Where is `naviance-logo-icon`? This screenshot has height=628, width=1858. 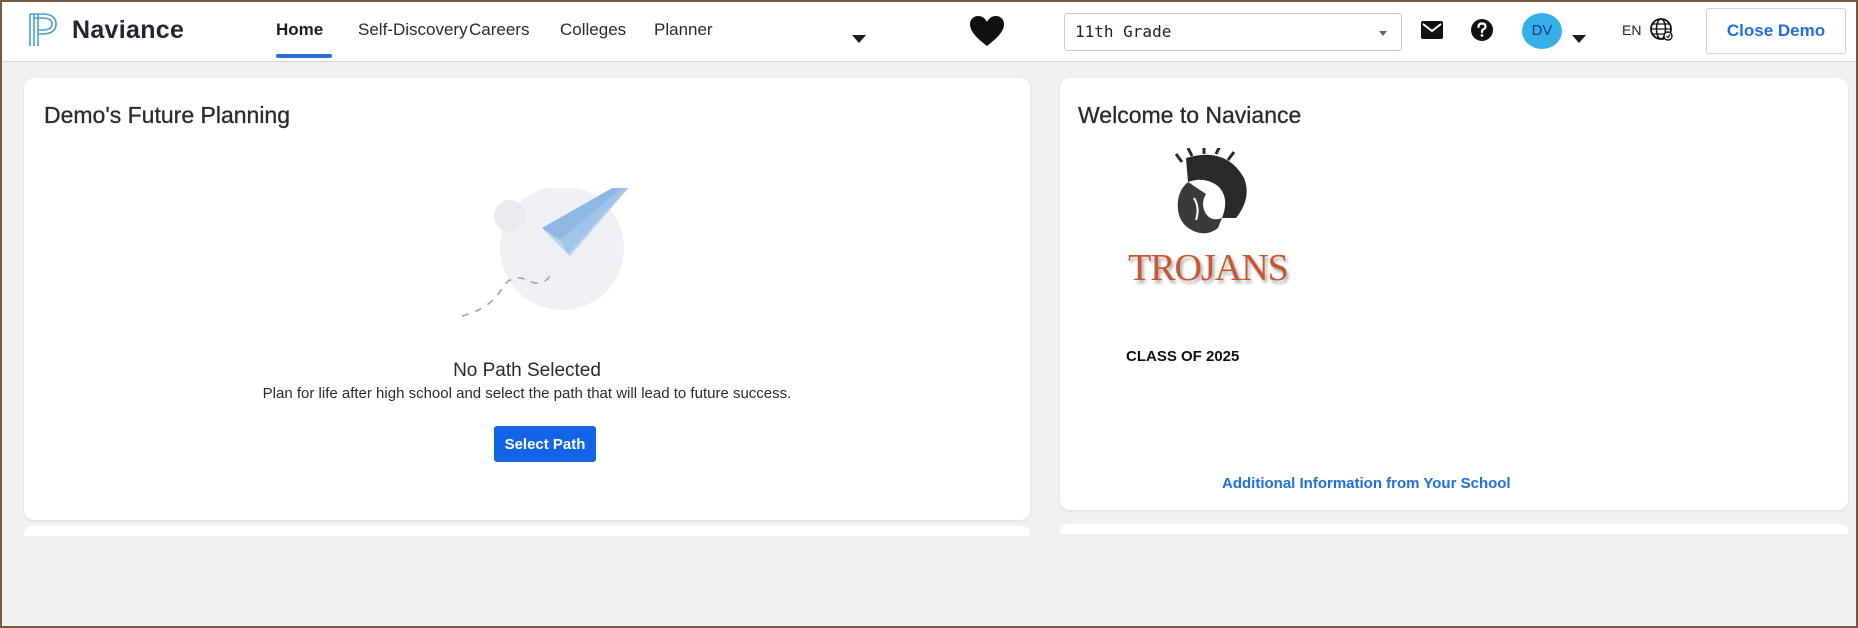
naviance-logo-icon is located at coordinates (43, 29).